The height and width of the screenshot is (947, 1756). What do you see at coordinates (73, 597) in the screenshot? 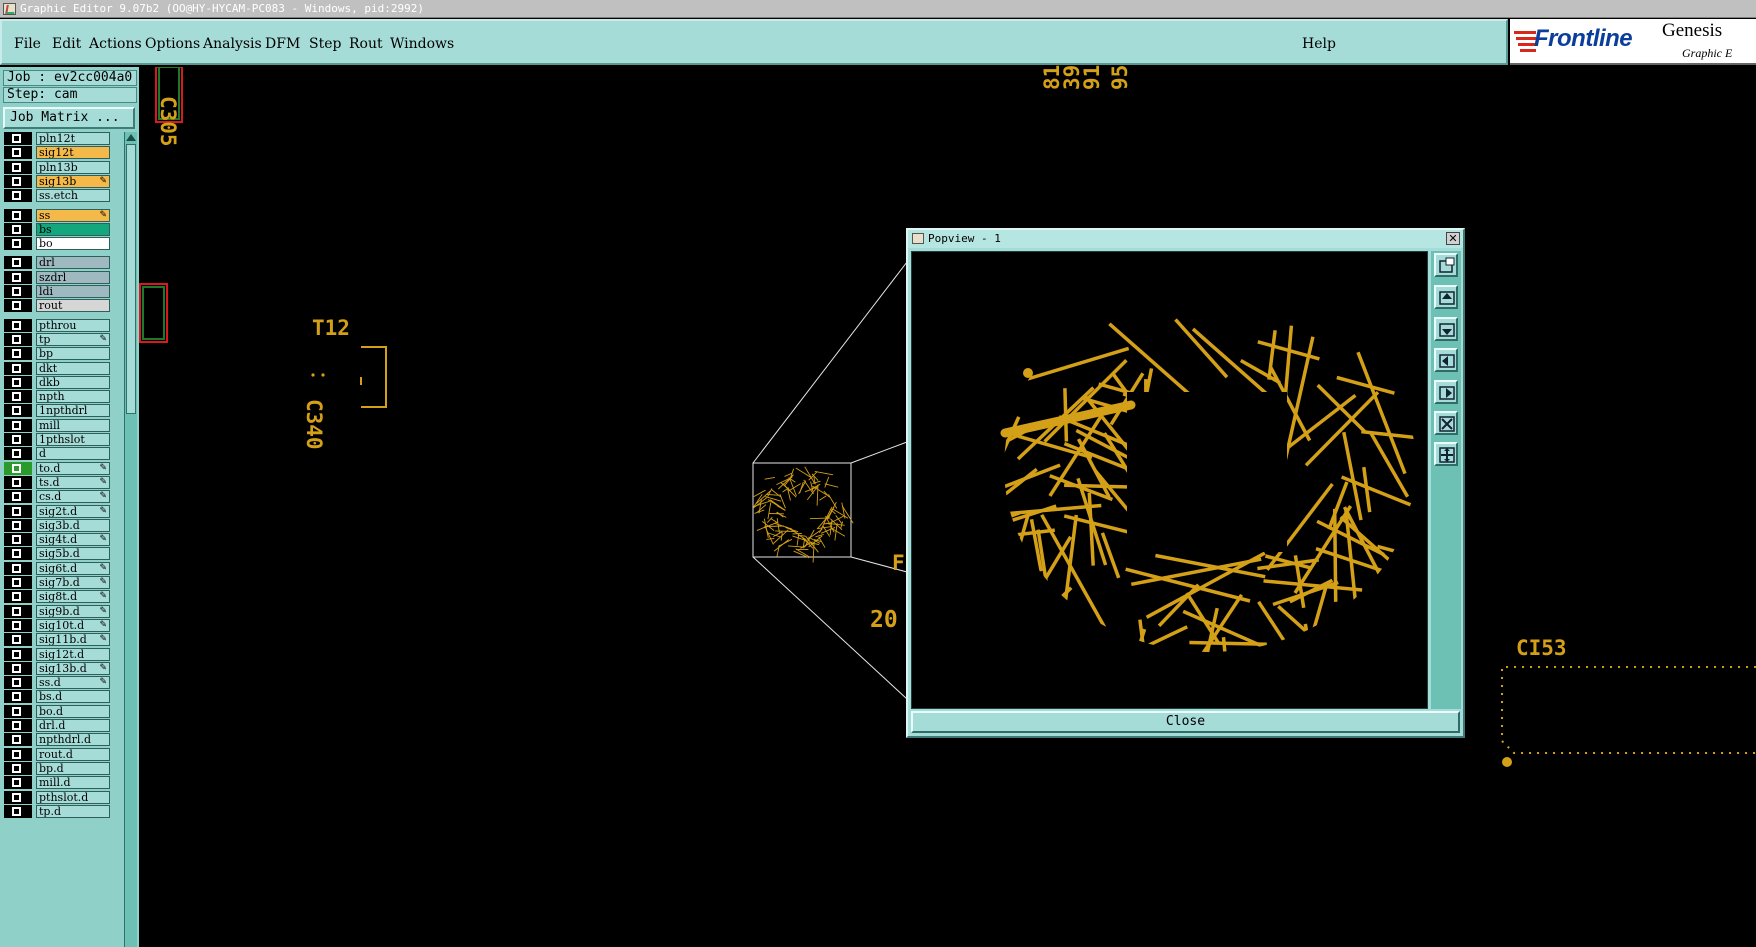
I see `layer-name: sig8t.d ✎` at bounding box center [73, 597].